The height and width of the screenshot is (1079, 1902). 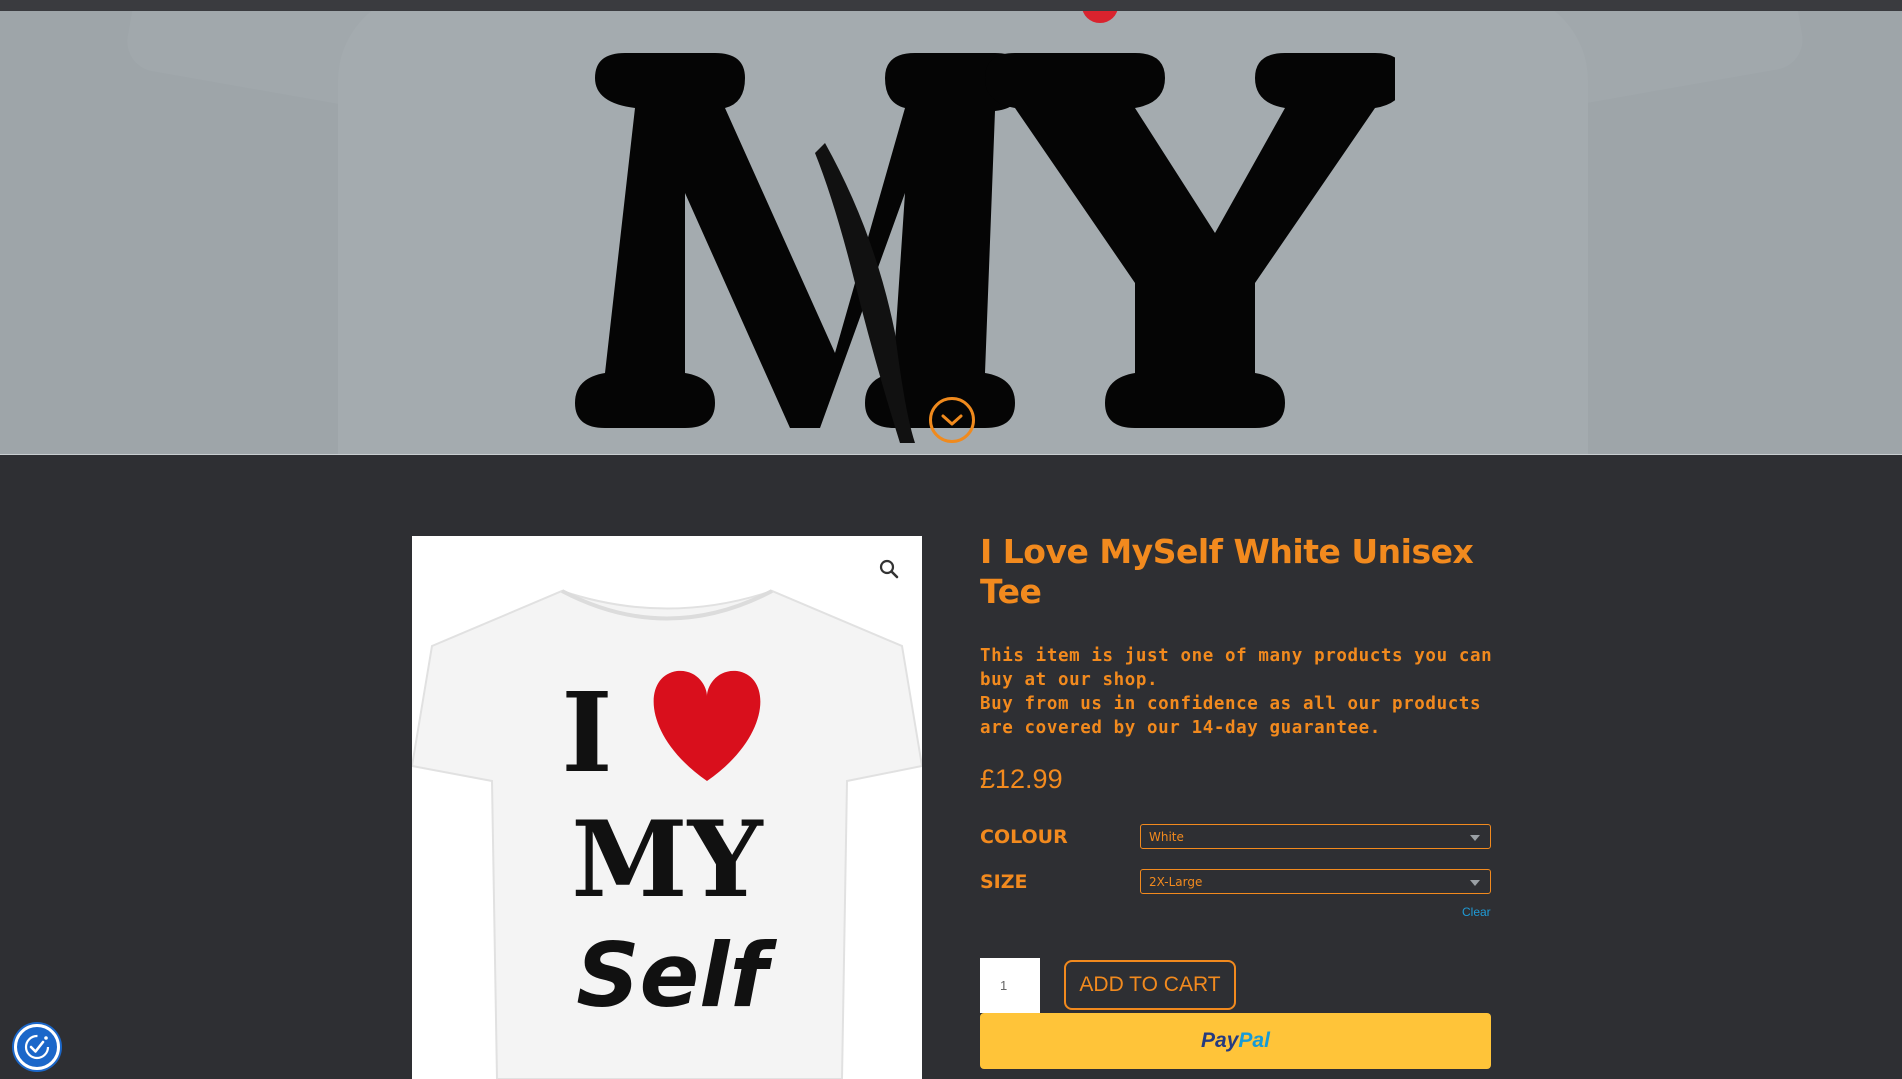 I want to click on image-text-i: I, so click(x=586, y=732).